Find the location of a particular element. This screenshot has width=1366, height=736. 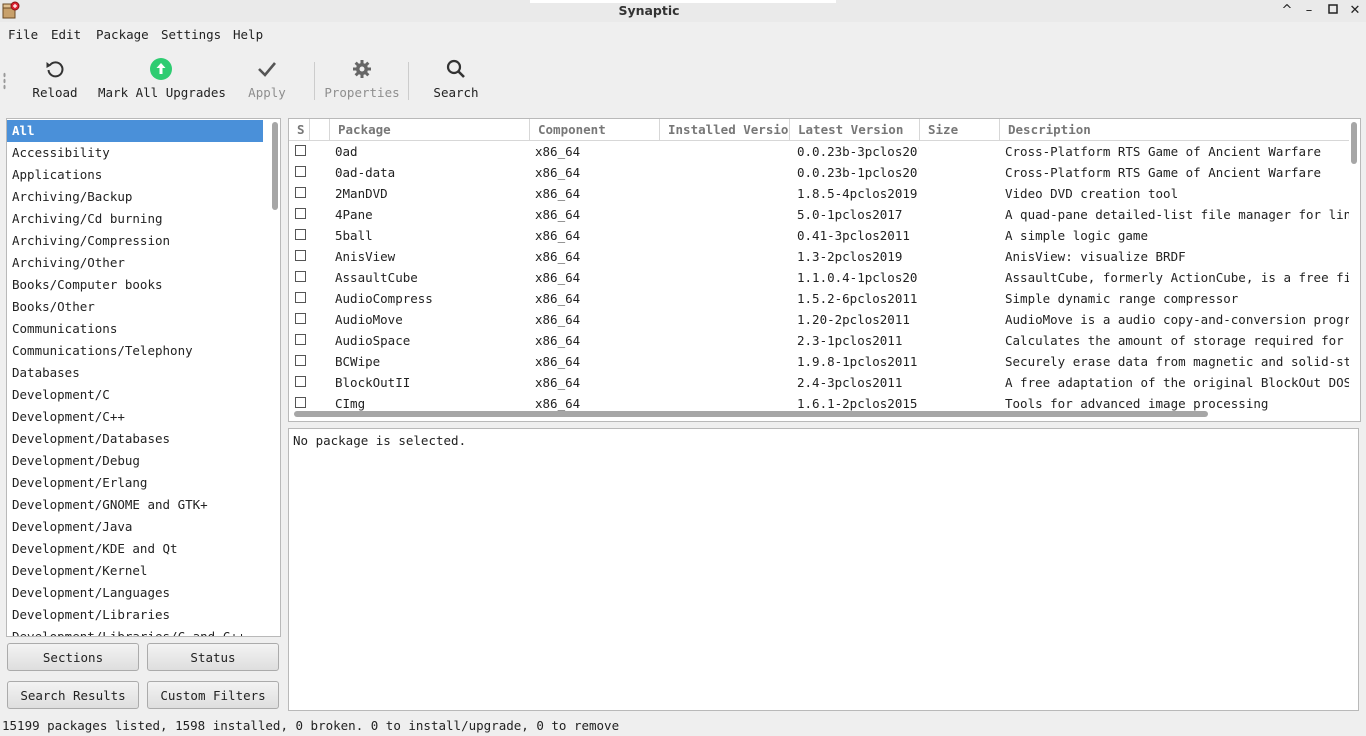

gear-icon is located at coordinates (362, 69).